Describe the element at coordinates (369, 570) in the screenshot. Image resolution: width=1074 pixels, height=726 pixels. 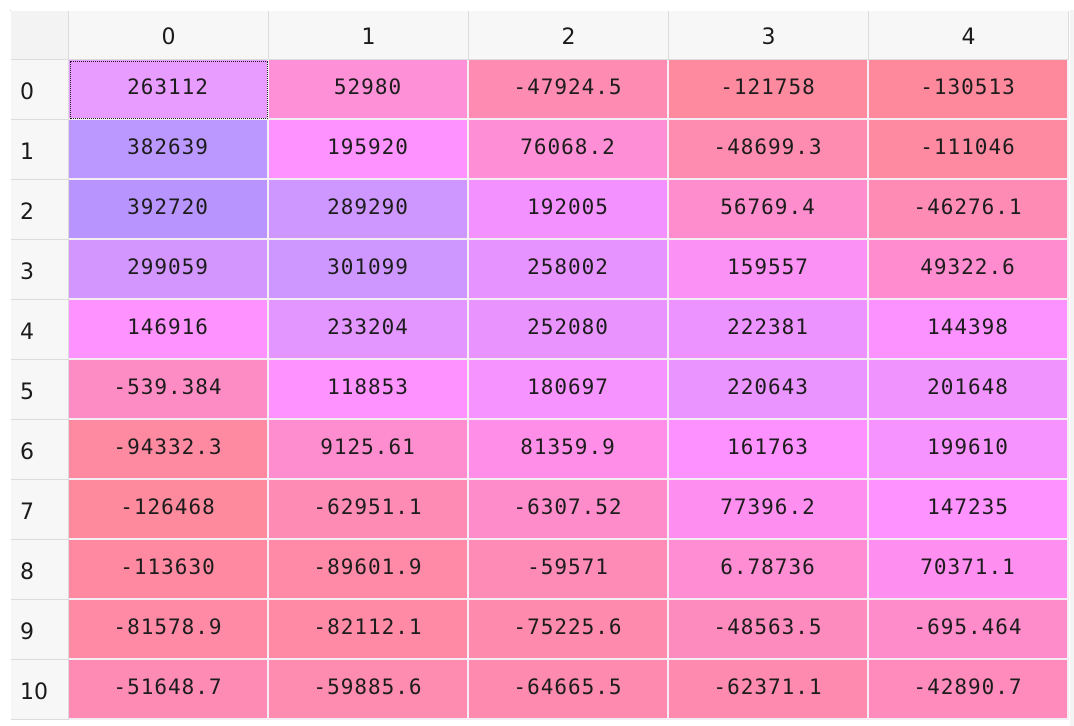
I see `table-cell: -89601.9` at that location.